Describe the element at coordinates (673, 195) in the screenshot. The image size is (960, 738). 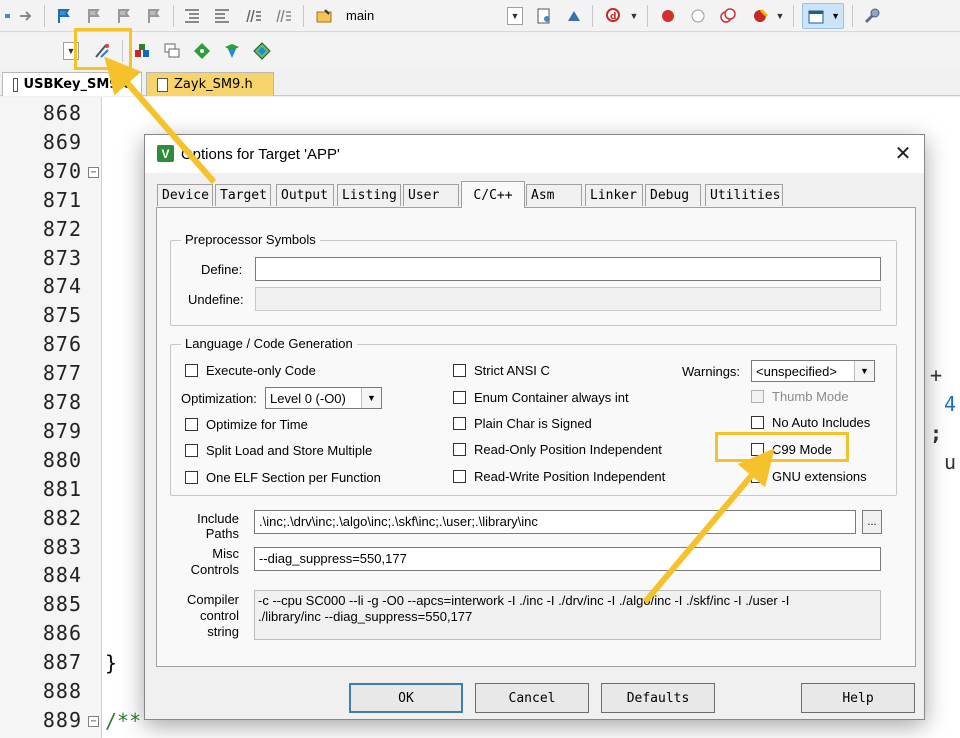
I see `tab-debug: Debug` at that location.